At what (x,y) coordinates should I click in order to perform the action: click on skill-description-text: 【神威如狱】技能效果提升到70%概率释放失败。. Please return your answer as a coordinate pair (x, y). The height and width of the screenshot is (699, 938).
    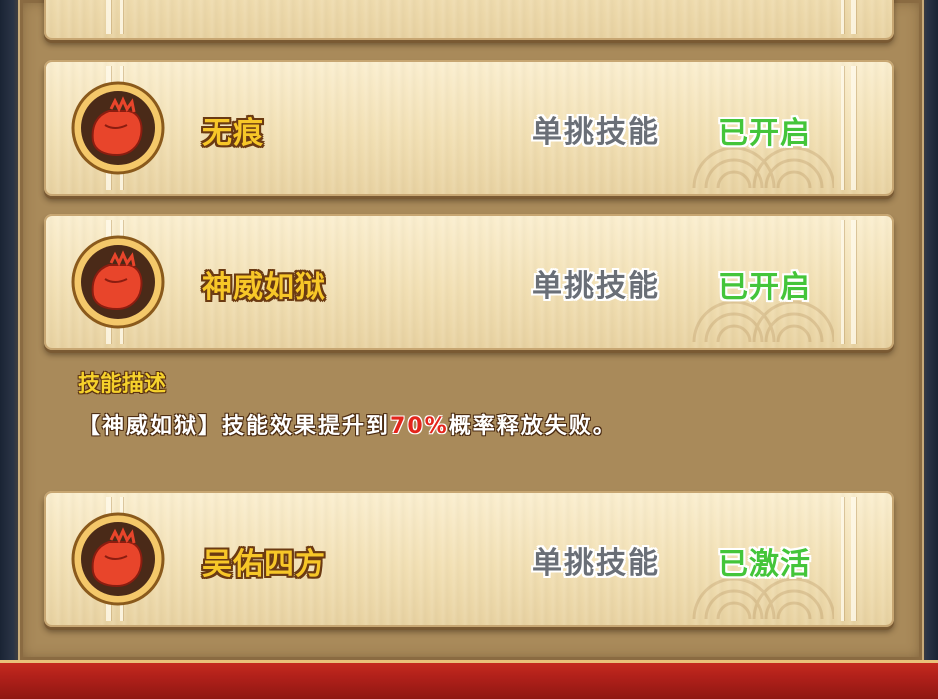
    Looking at the image, I should click on (347, 424).